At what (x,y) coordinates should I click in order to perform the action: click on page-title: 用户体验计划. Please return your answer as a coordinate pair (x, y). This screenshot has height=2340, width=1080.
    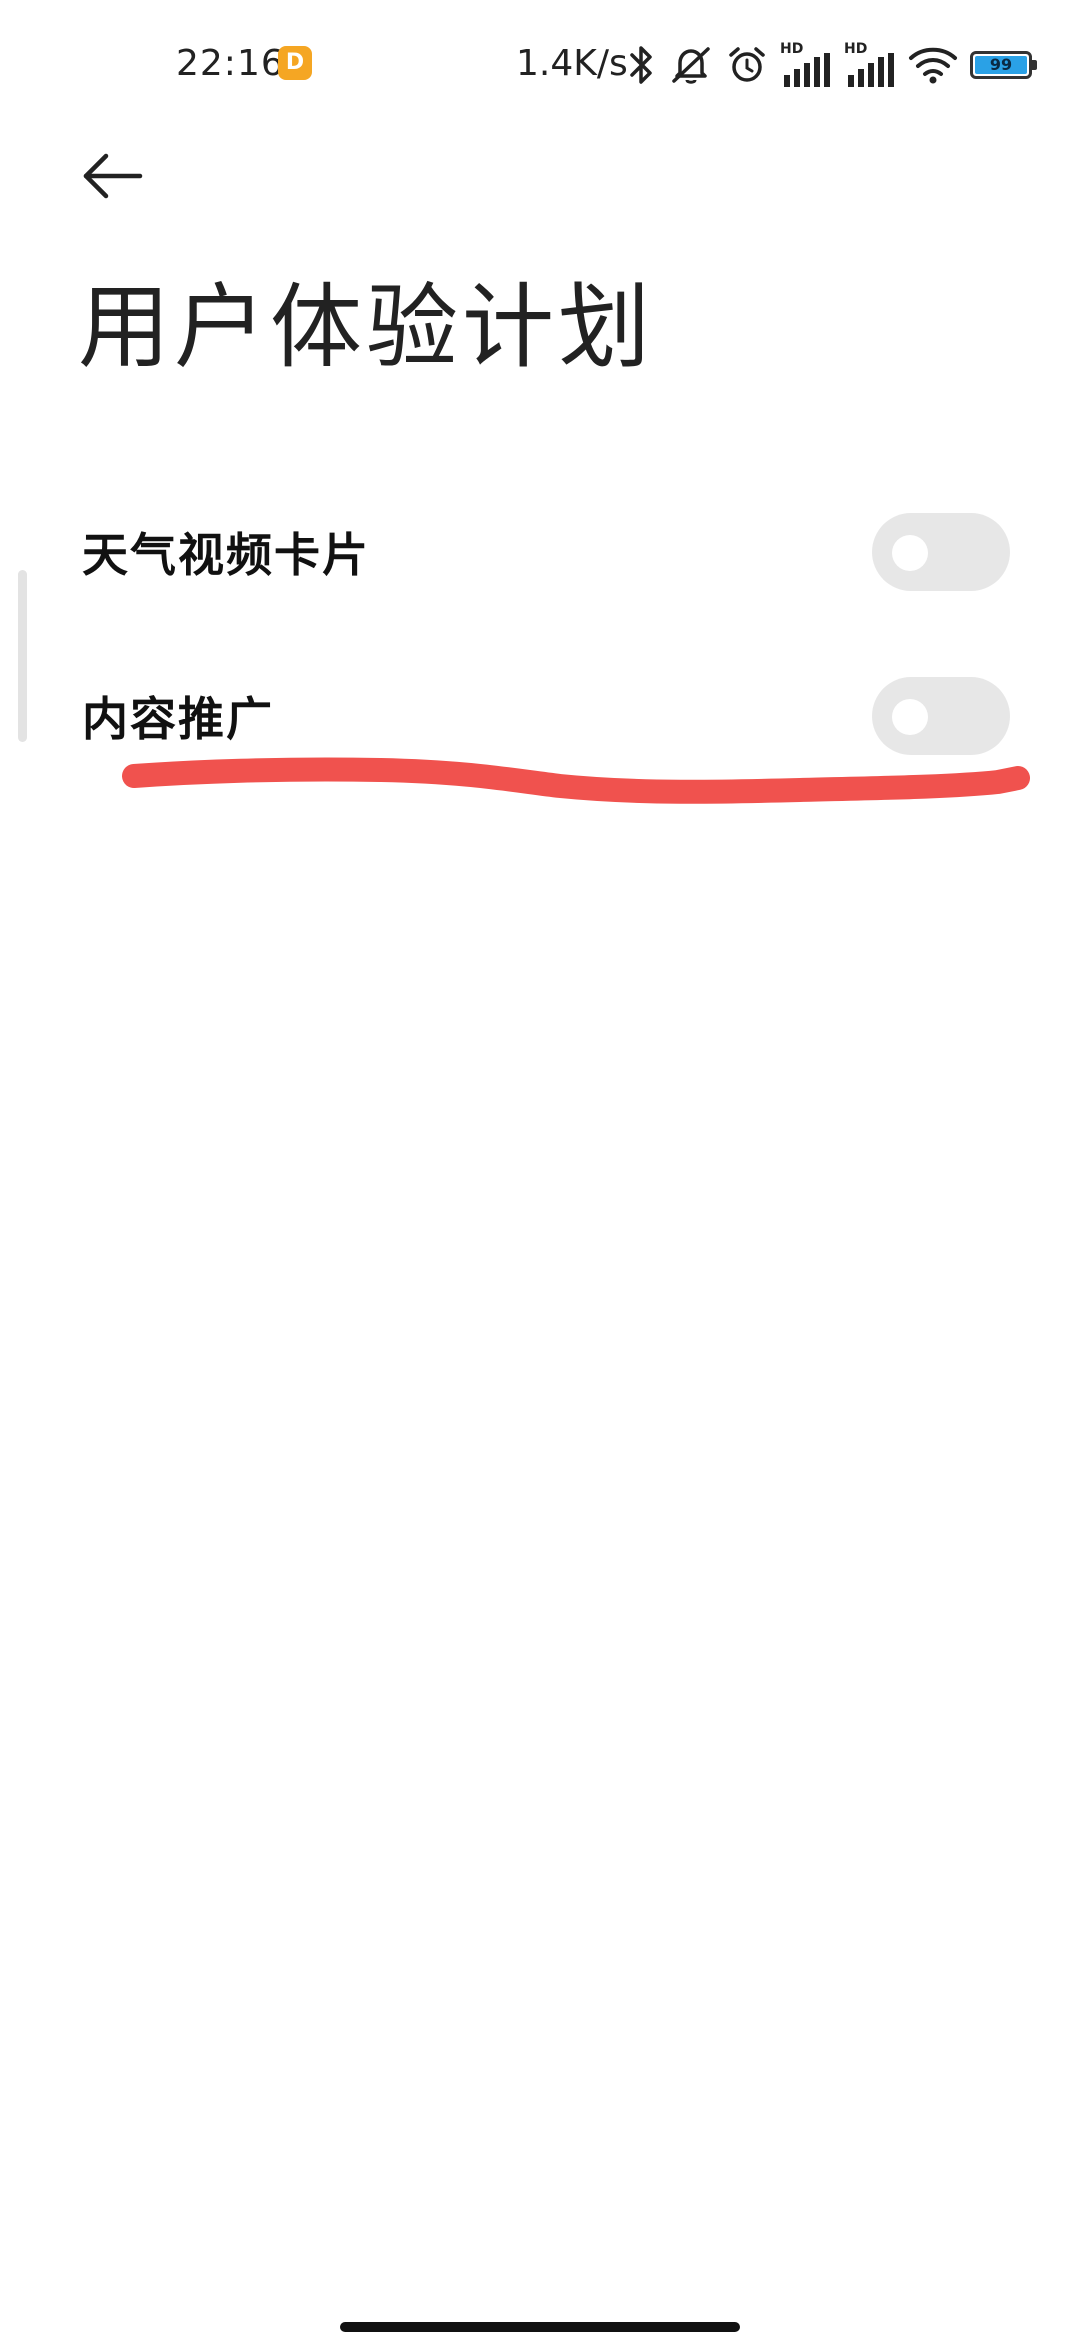
    Looking at the image, I should click on (366, 327).